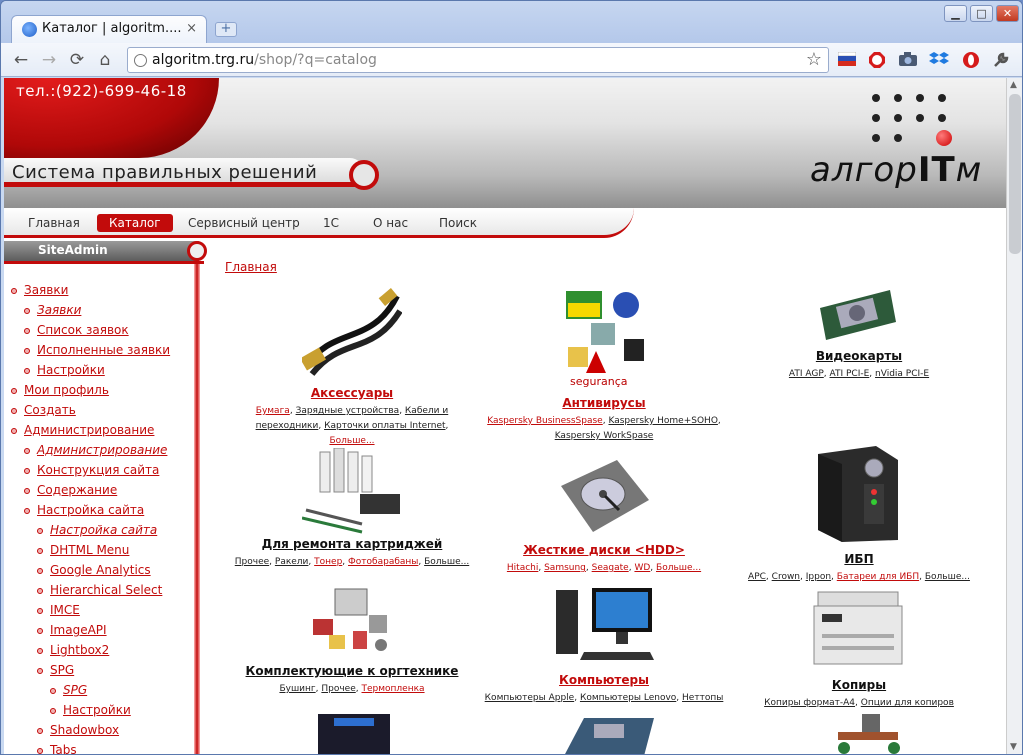 Image resolution: width=1023 pixels, height=755 pixels. What do you see at coordinates (352, 671) in the screenshot?
I see `category-title-office-parts: Комплектующие к оргтехнике` at bounding box center [352, 671].